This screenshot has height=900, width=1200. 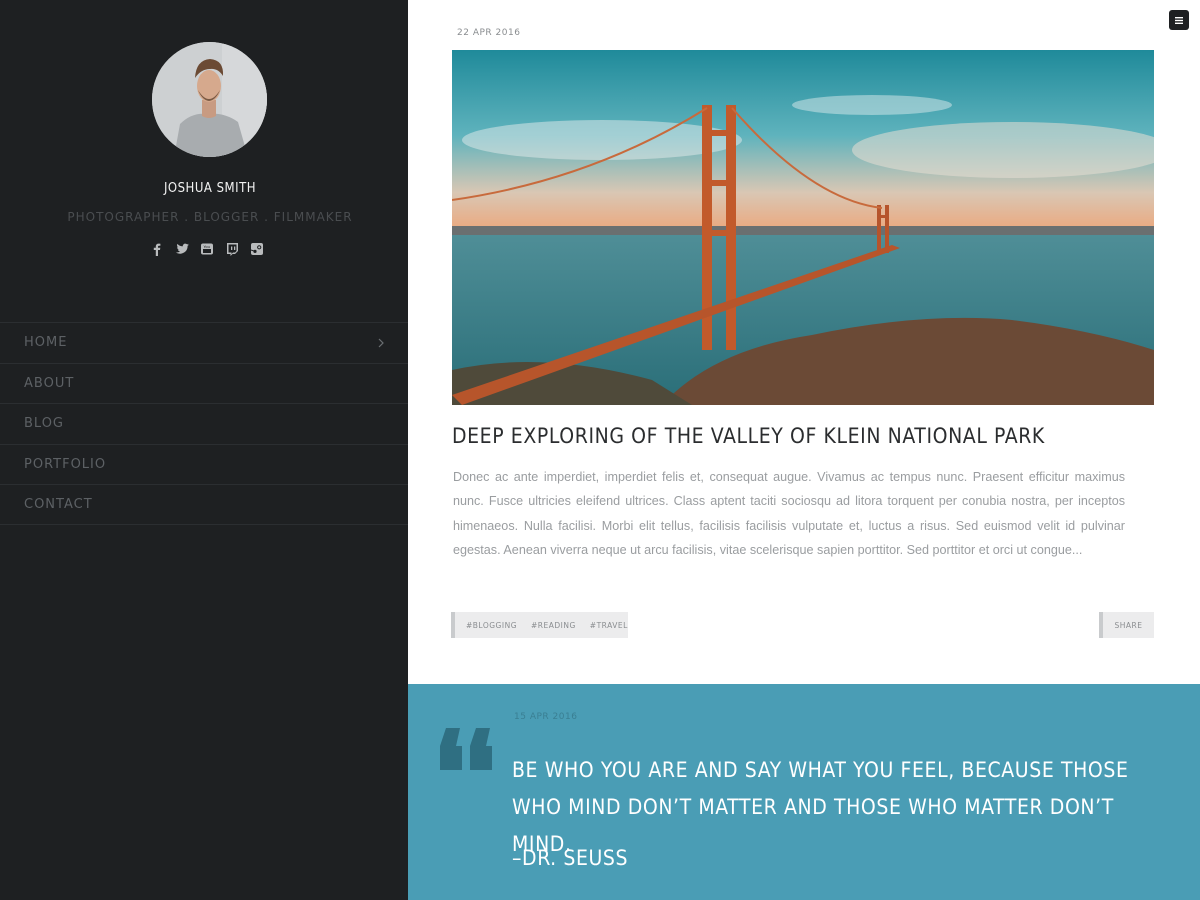 What do you see at coordinates (491, 625) in the screenshot?
I see `tag-link: #BLOGGING` at bounding box center [491, 625].